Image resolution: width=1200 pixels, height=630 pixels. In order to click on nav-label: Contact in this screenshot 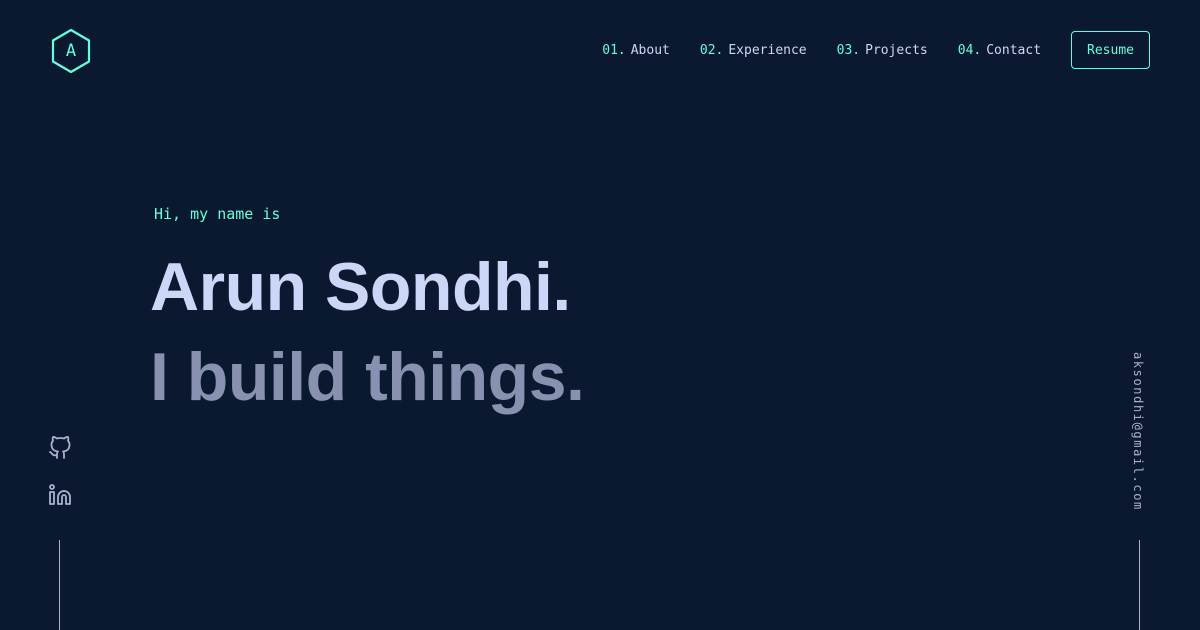, I will do `click(1014, 50)`.